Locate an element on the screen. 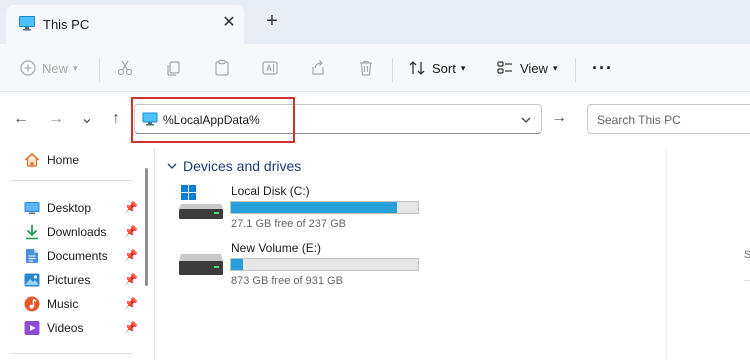  sort-button: Sort ▾ is located at coordinates (436, 68).